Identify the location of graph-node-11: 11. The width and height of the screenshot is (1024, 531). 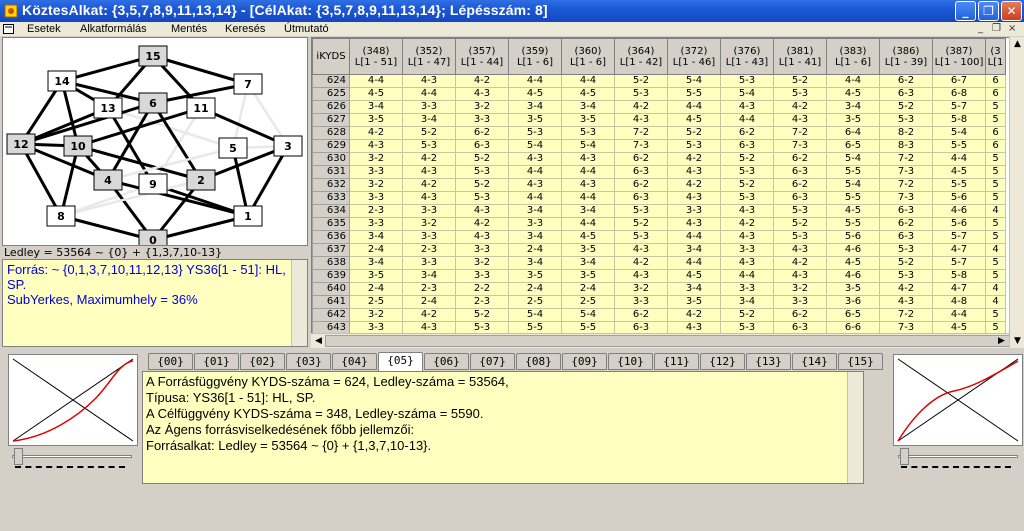
(201, 108).